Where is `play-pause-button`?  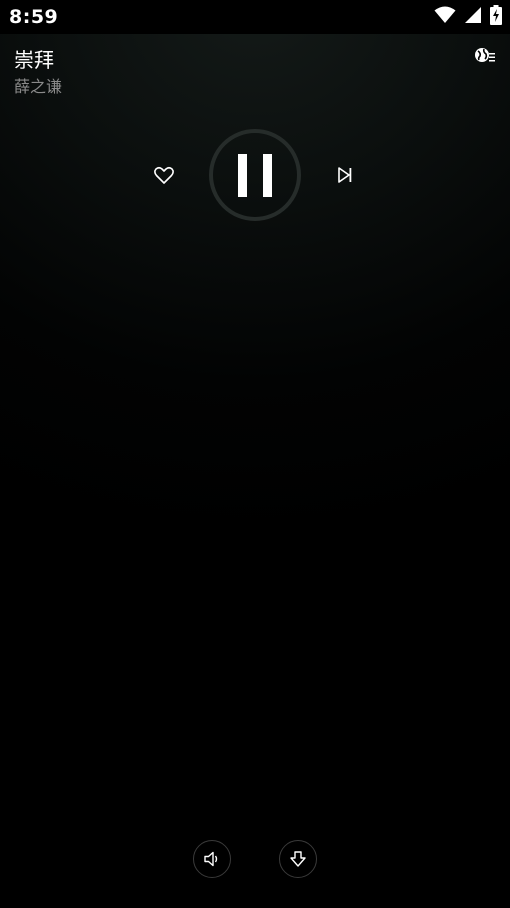
play-pause-button is located at coordinates (255, 175).